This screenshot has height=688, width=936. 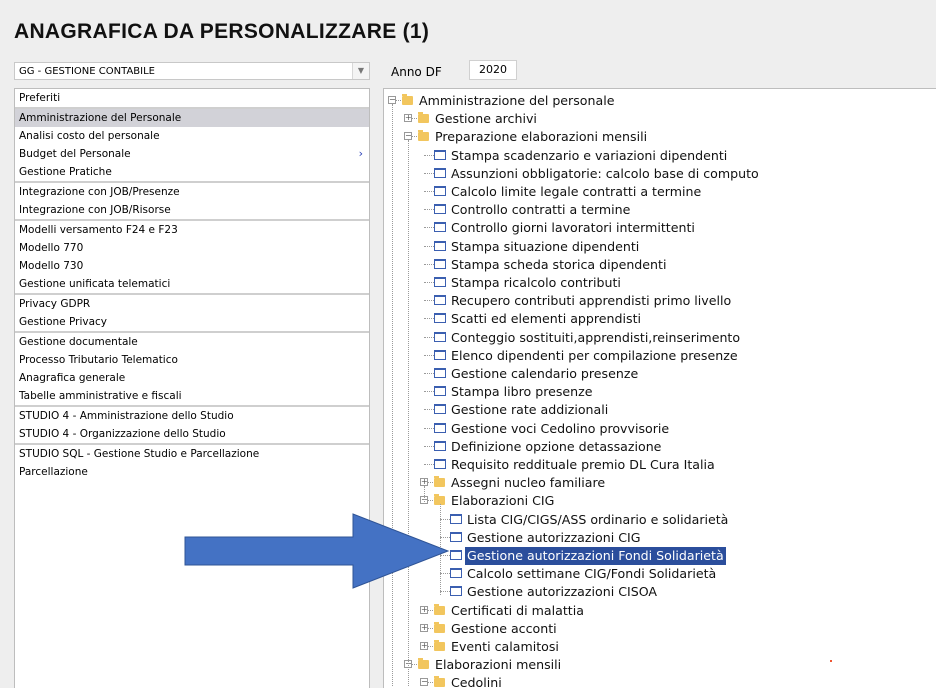 I want to click on tree-item-label: Gestione autorizzazioni CIG, so click(x=554, y=537).